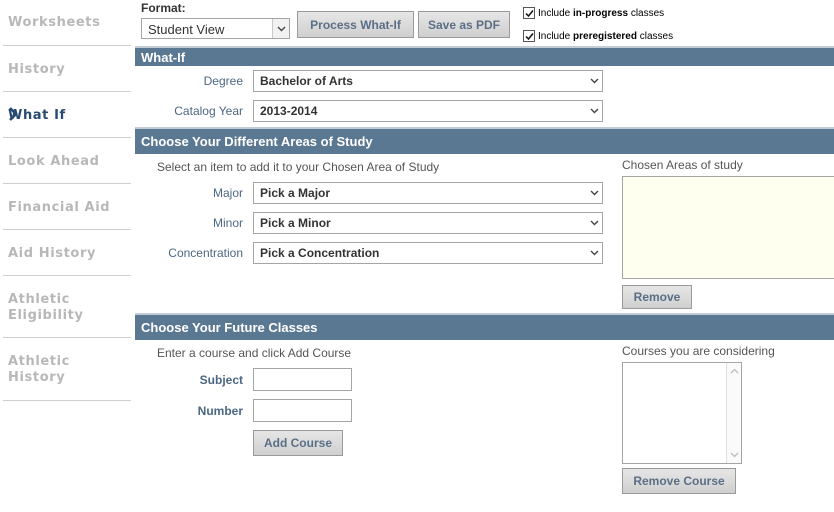 This screenshot has height=512, width=834. Describe the element at coordinates (733, 413) in the screenshot. I see `listbox-scrollbar` at that location.